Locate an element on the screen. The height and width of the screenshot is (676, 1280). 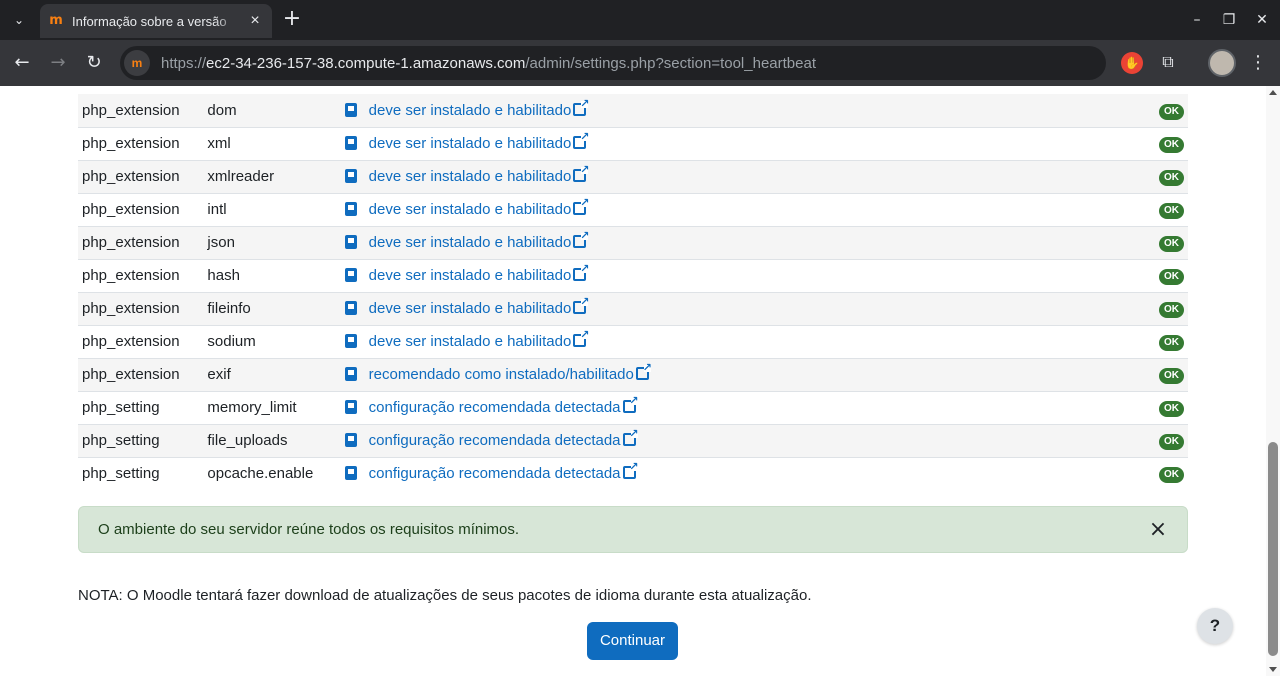
back-arrow-icon: ← is located at coordinates (22, 63).